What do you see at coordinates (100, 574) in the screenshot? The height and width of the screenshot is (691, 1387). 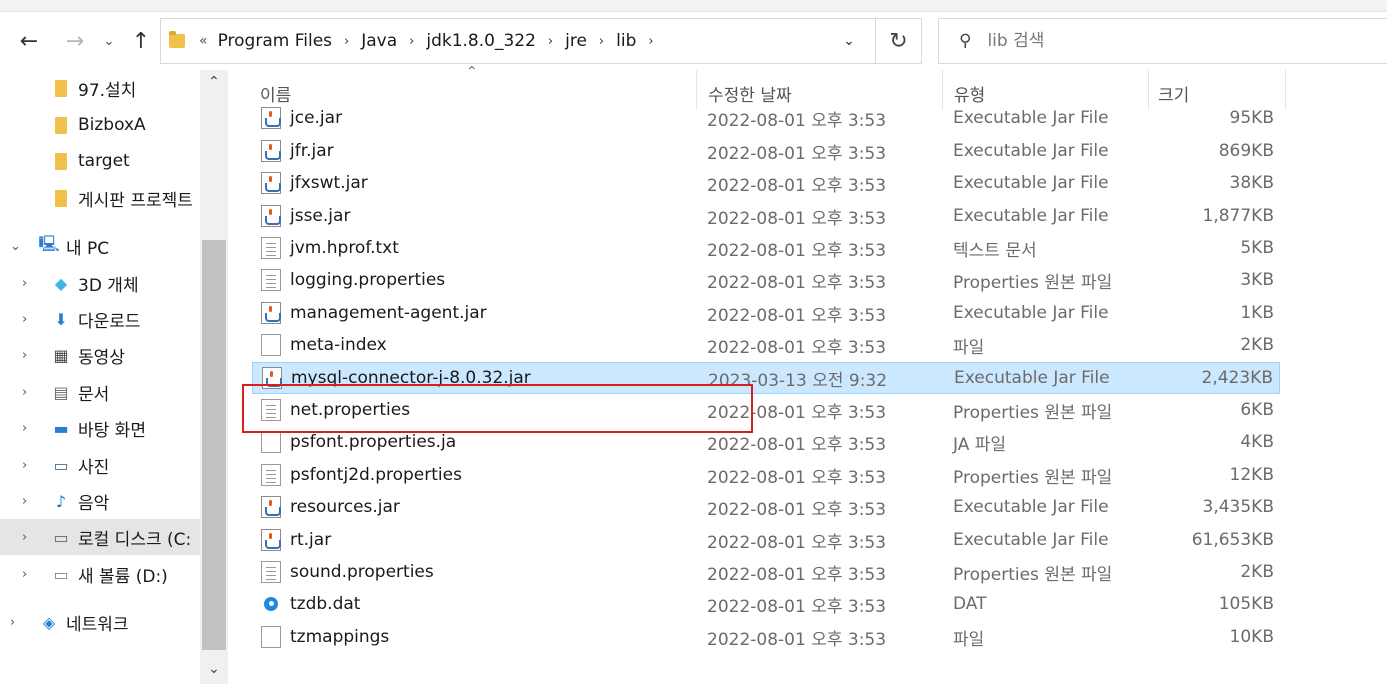 I see `nav-item: › ▭ 새 볼륨 (D:)` at bounding box center [100, 574].